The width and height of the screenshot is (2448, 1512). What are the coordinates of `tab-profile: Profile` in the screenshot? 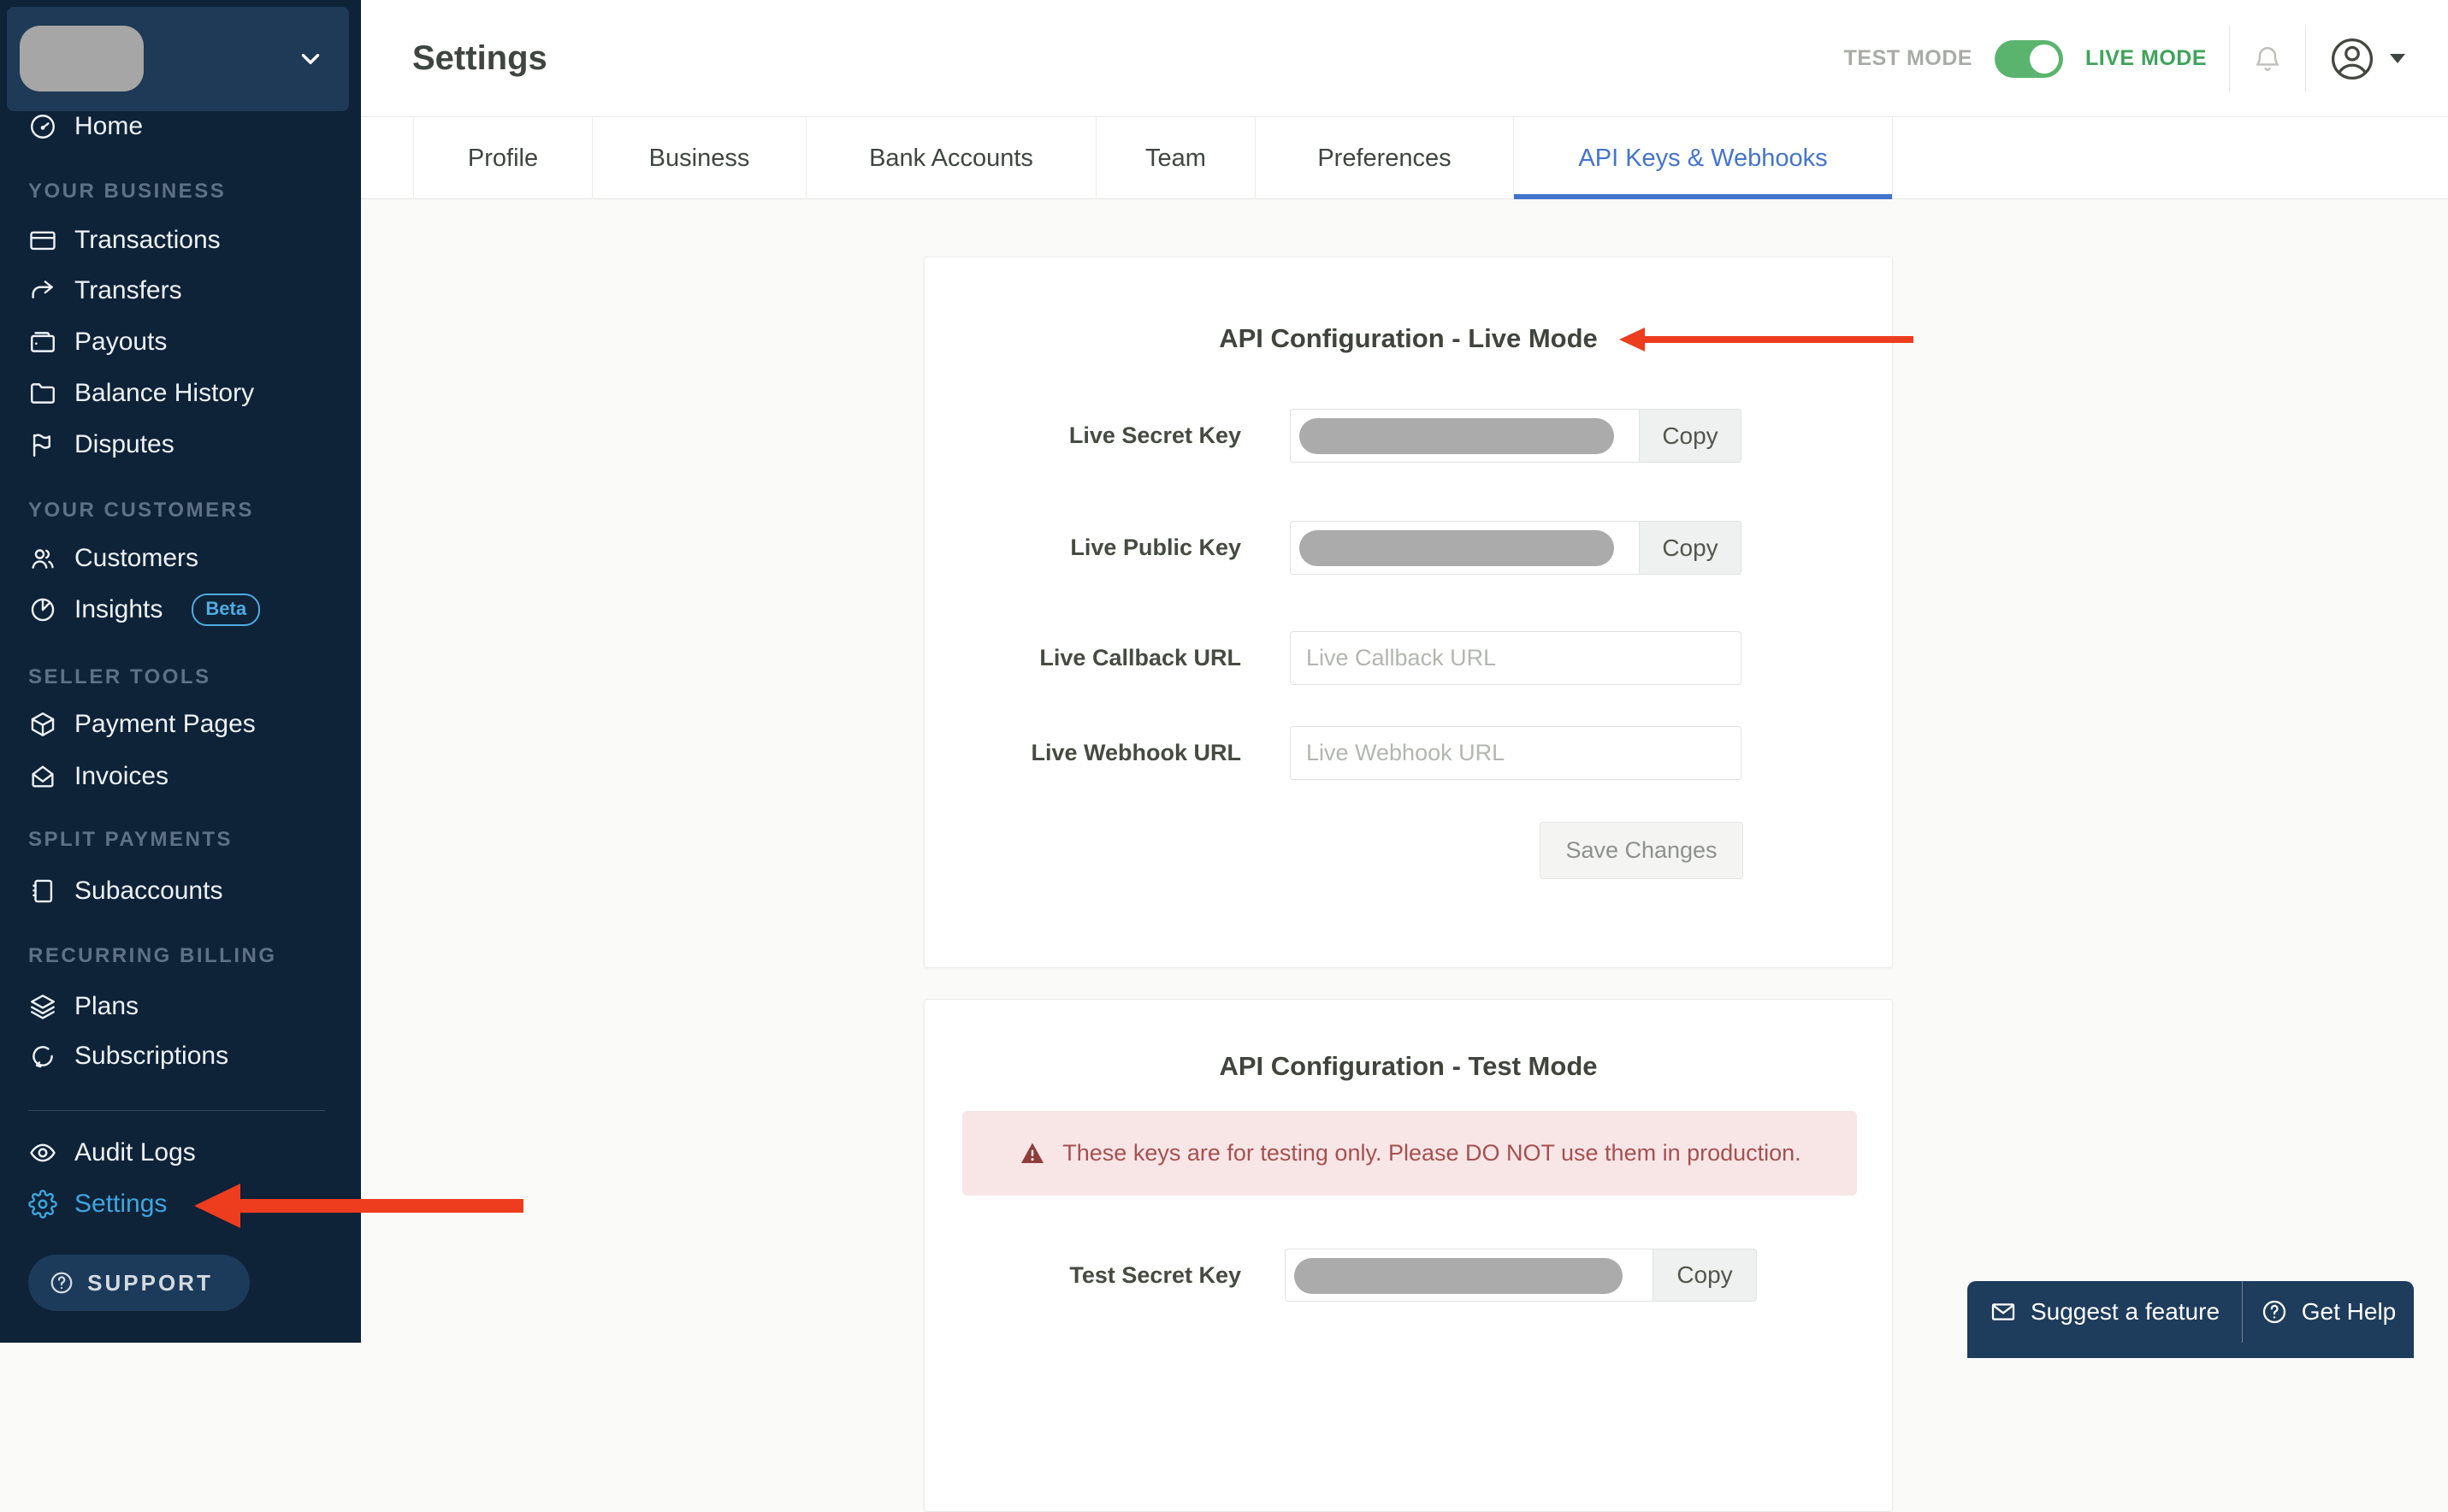 It's located at (503, 158).